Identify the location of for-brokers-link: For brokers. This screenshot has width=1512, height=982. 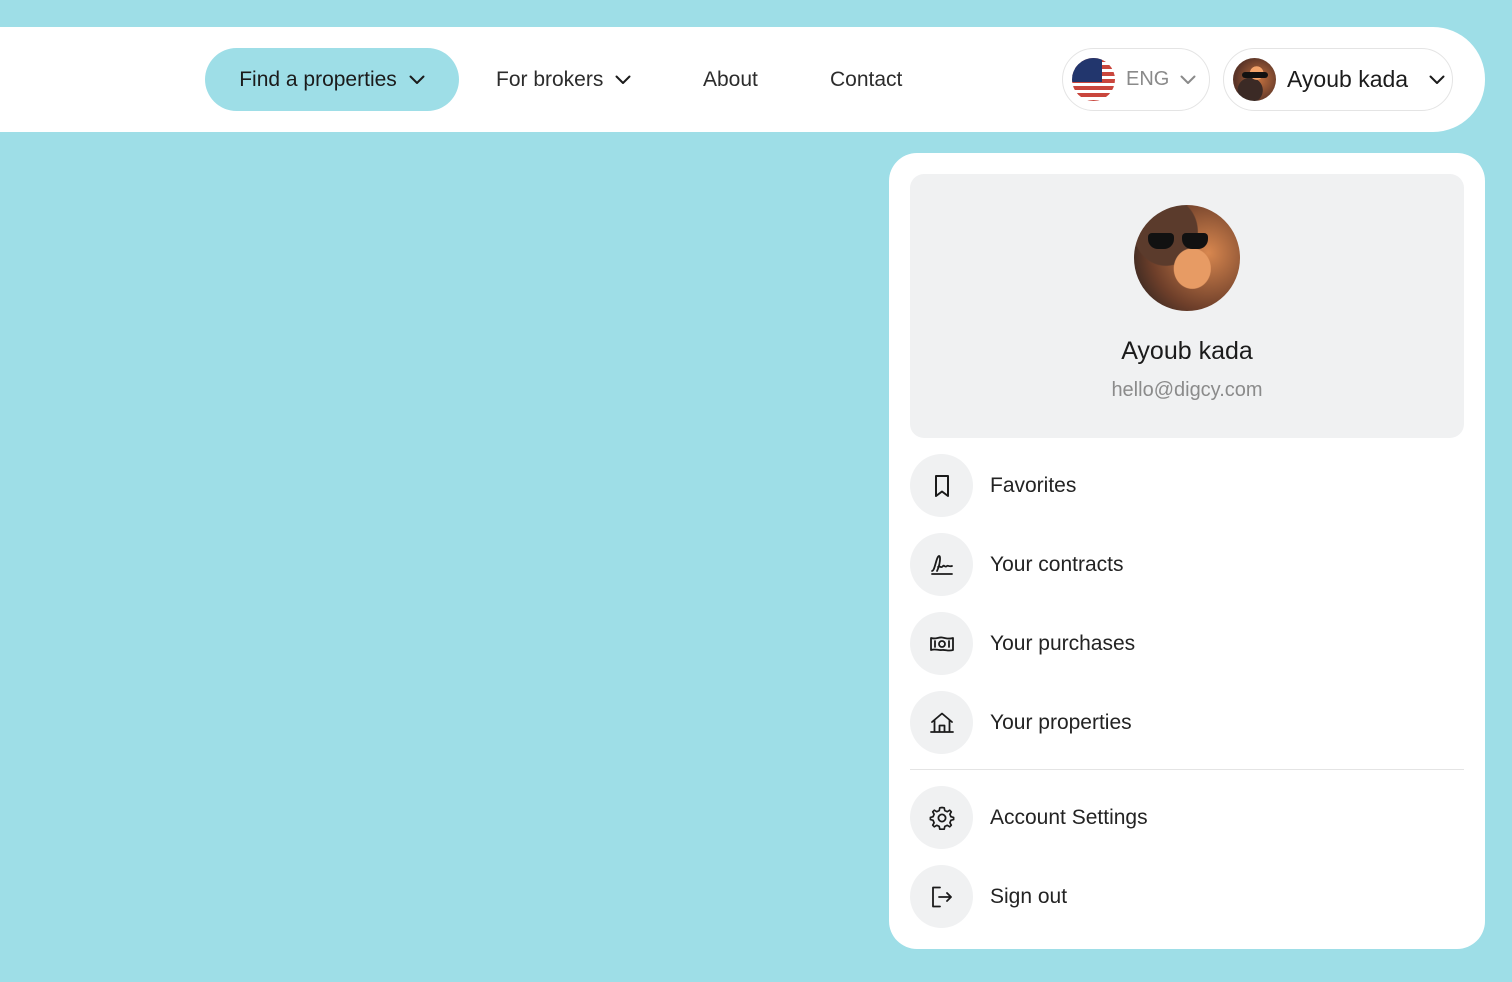
(563, 79).